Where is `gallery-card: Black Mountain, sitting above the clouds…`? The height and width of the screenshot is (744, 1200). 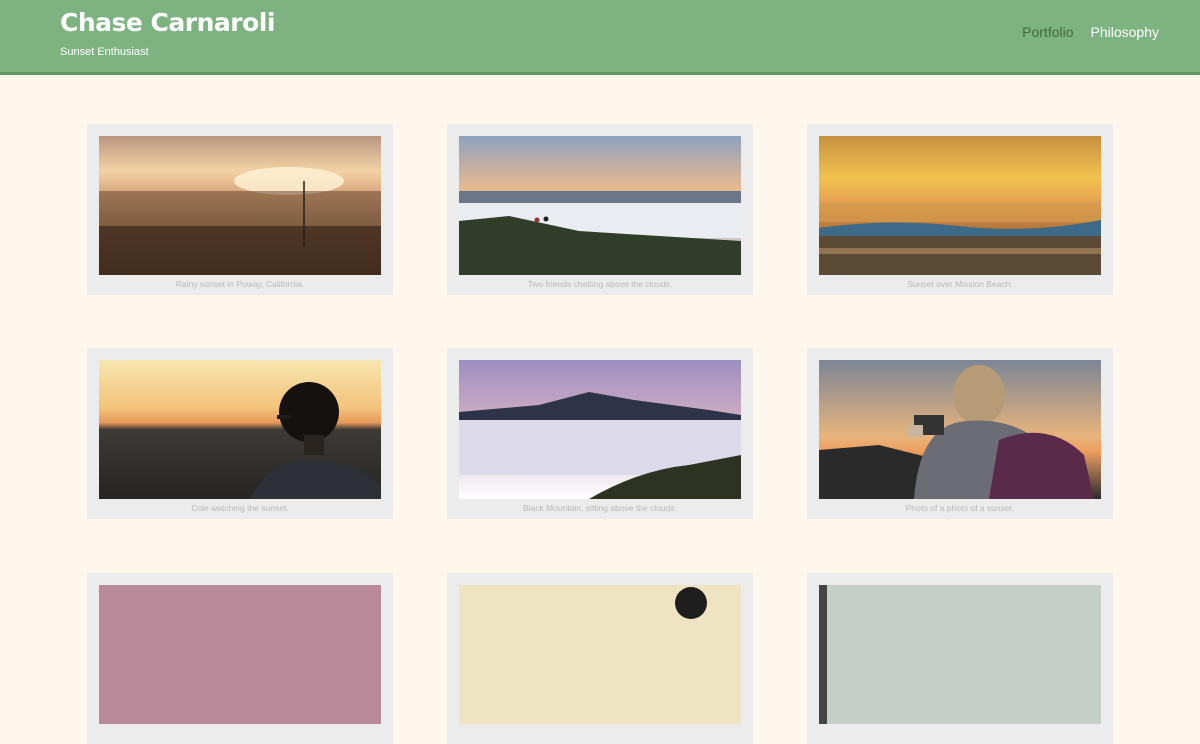 gallery-card: Black Mountain, sitting above the clouds… is located at coordinates (600, 433).